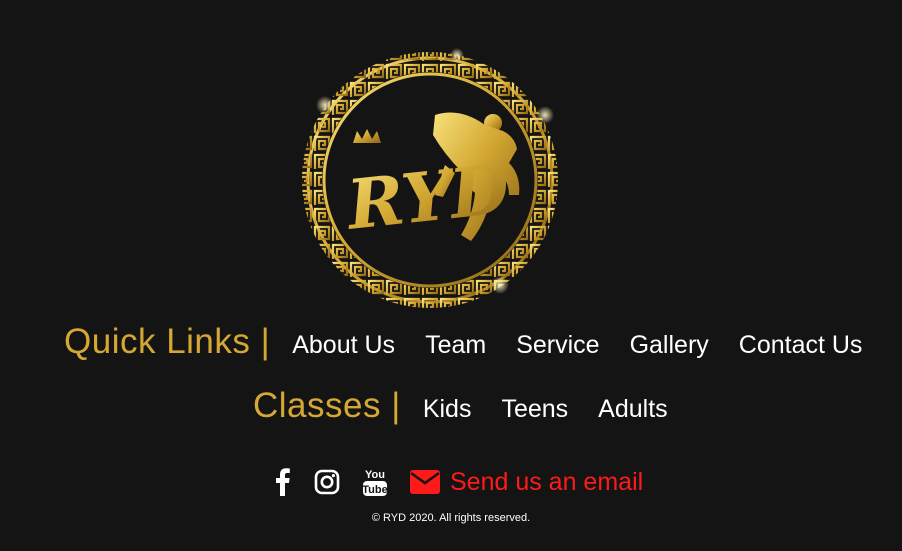 Image resolution: width=902 pixels, height=551 pixels. I want to click on facebook-icon, so click(283, 482).